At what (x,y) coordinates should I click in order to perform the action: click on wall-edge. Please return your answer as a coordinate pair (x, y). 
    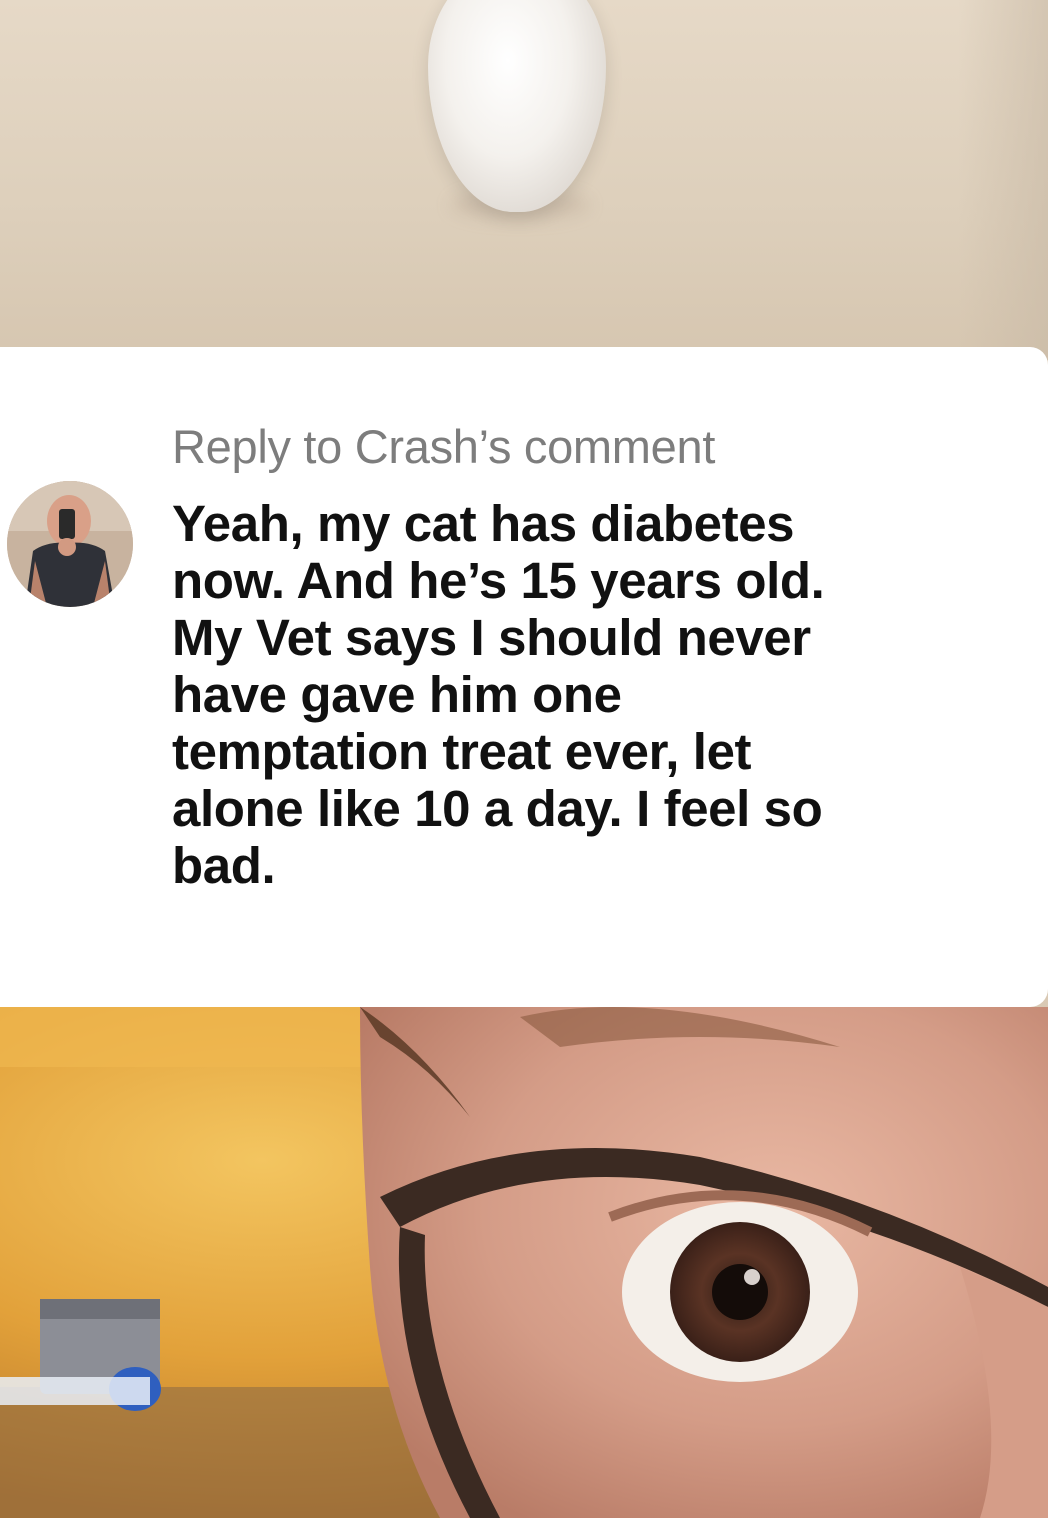
    Looking at the image, I should click on (1003, 180).